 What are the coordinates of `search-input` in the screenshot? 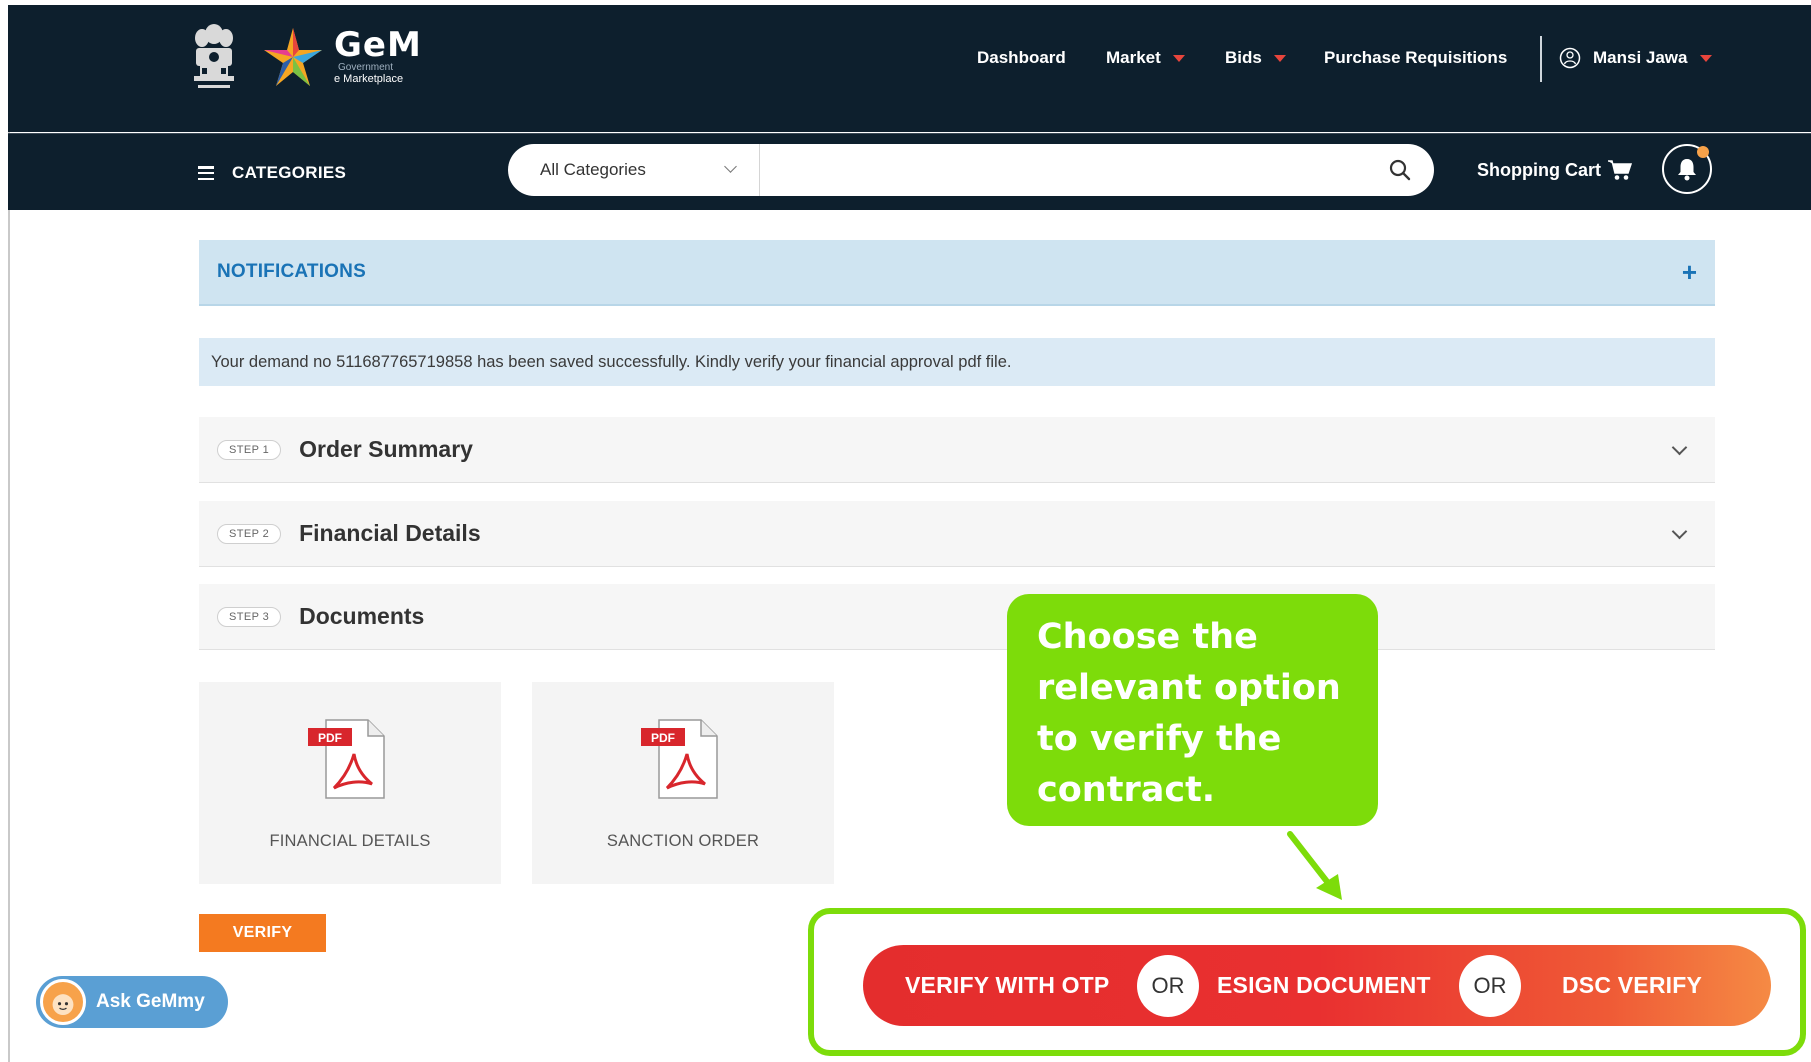 It's located at (1048, 170).